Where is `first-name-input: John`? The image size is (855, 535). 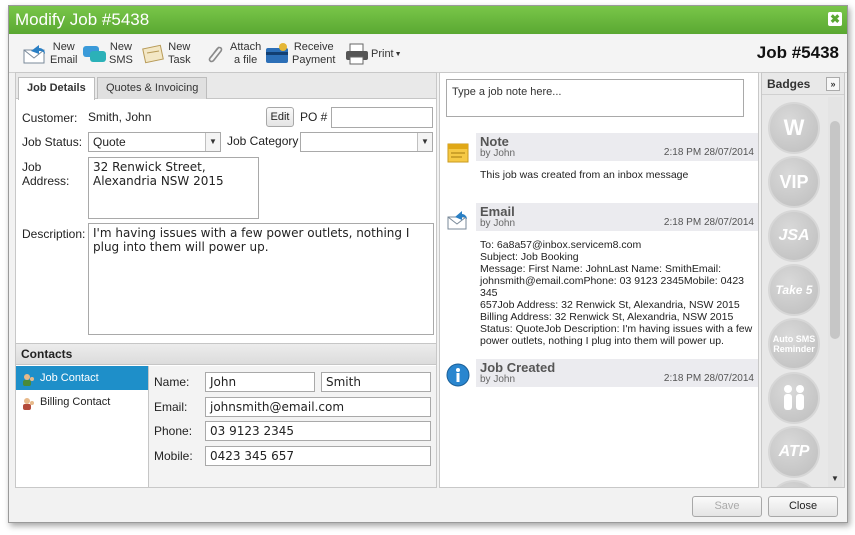 first-name-input: John is located at coordinates (260, 382).